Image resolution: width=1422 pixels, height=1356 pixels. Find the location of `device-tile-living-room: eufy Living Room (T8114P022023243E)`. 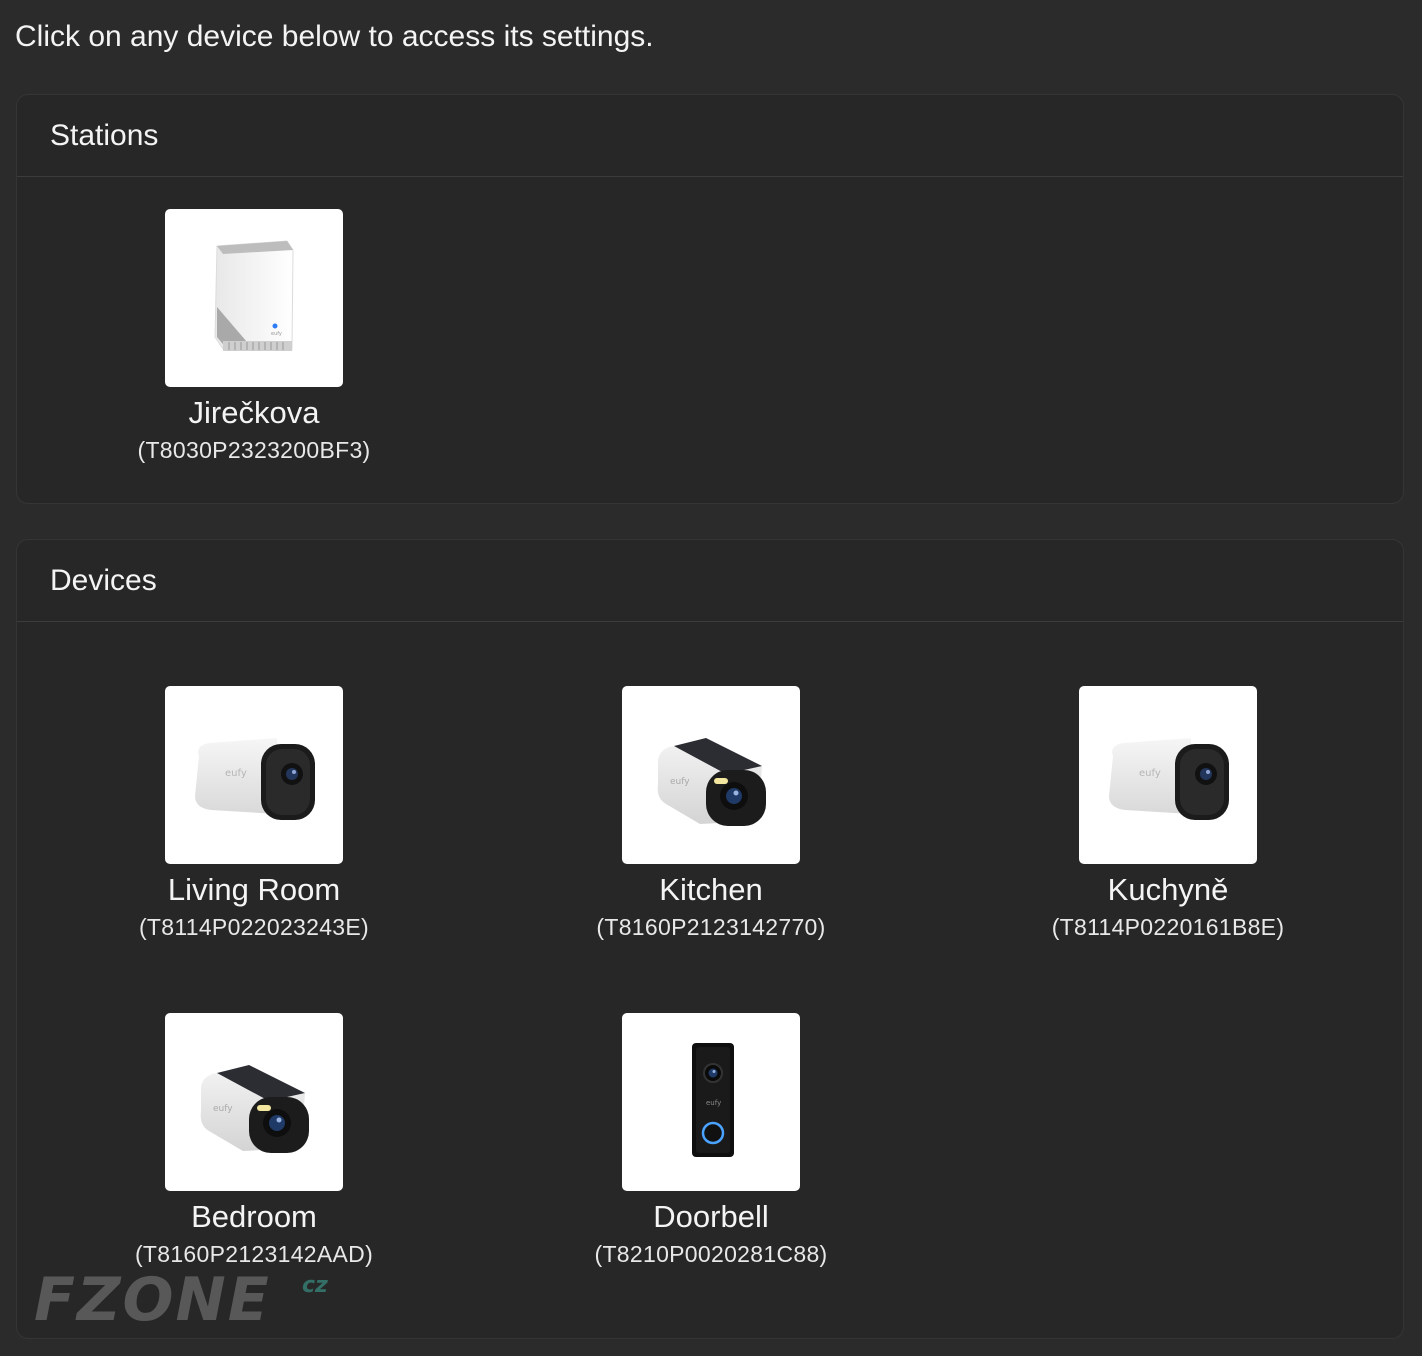

device-tile-living-room: eufy Living Room (T8114P022023243E) is located at coordinates (254, 814).